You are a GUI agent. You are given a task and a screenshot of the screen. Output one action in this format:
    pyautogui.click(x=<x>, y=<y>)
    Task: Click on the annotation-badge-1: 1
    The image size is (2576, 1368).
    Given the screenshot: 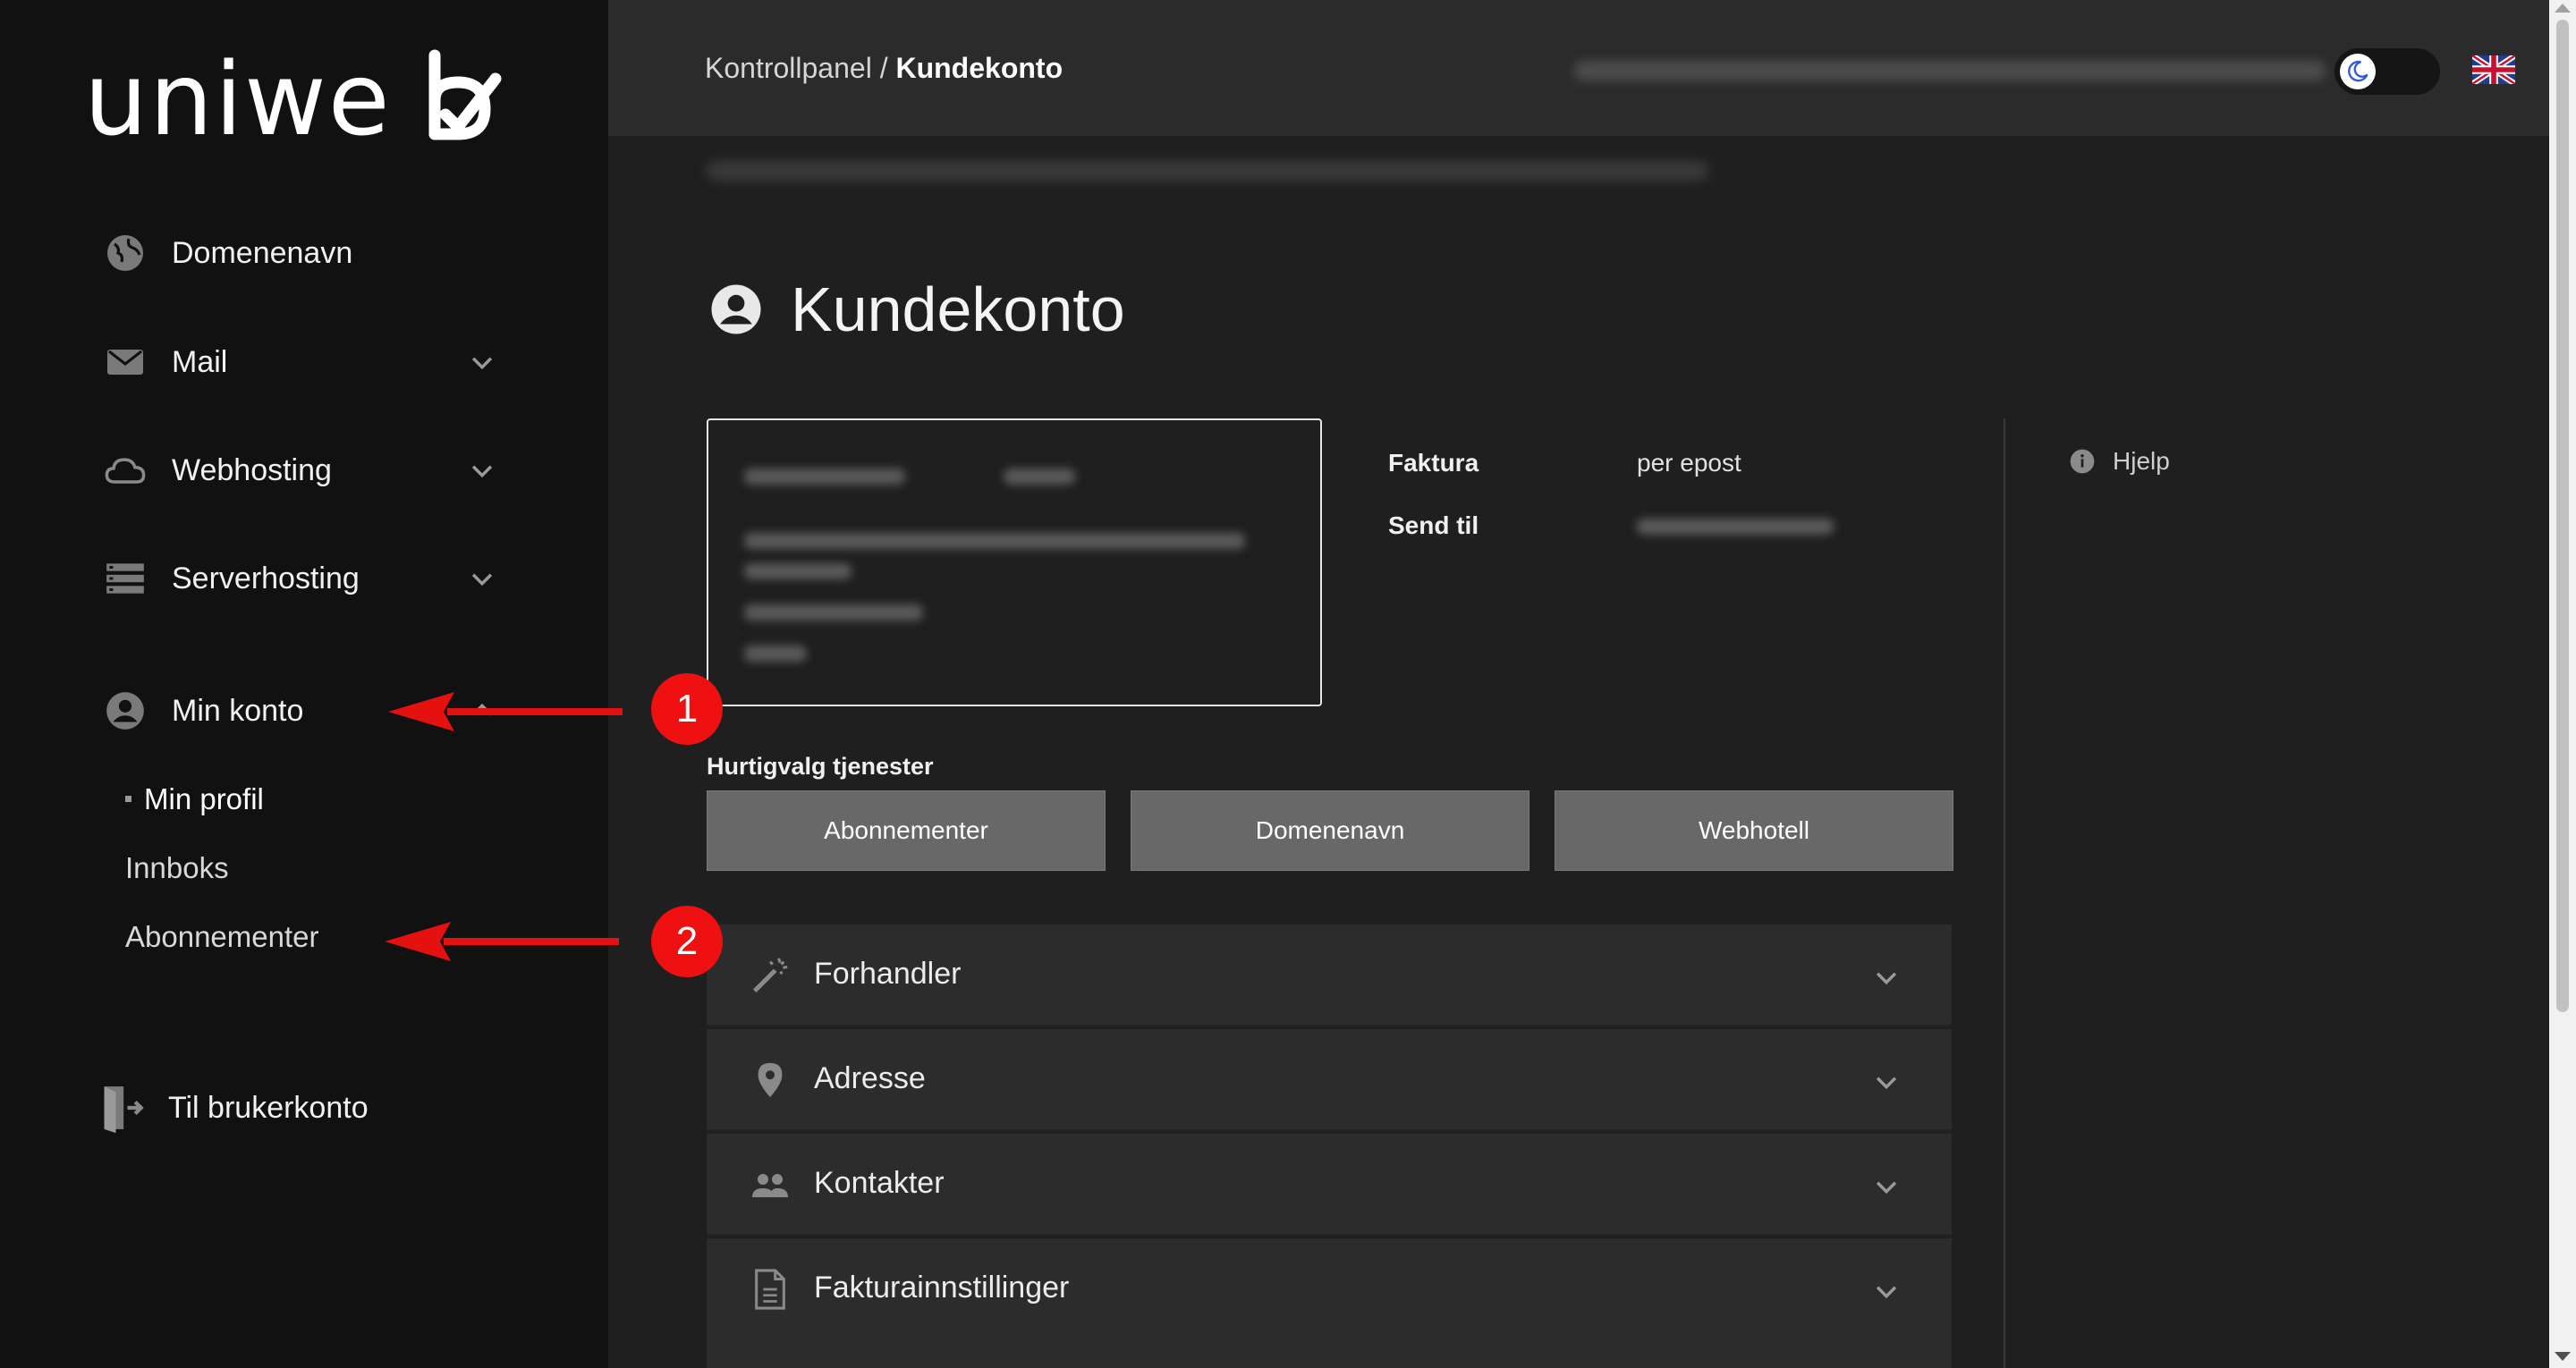 What is the action you would take?
    pyautogui.click(x=687, y=709)
    